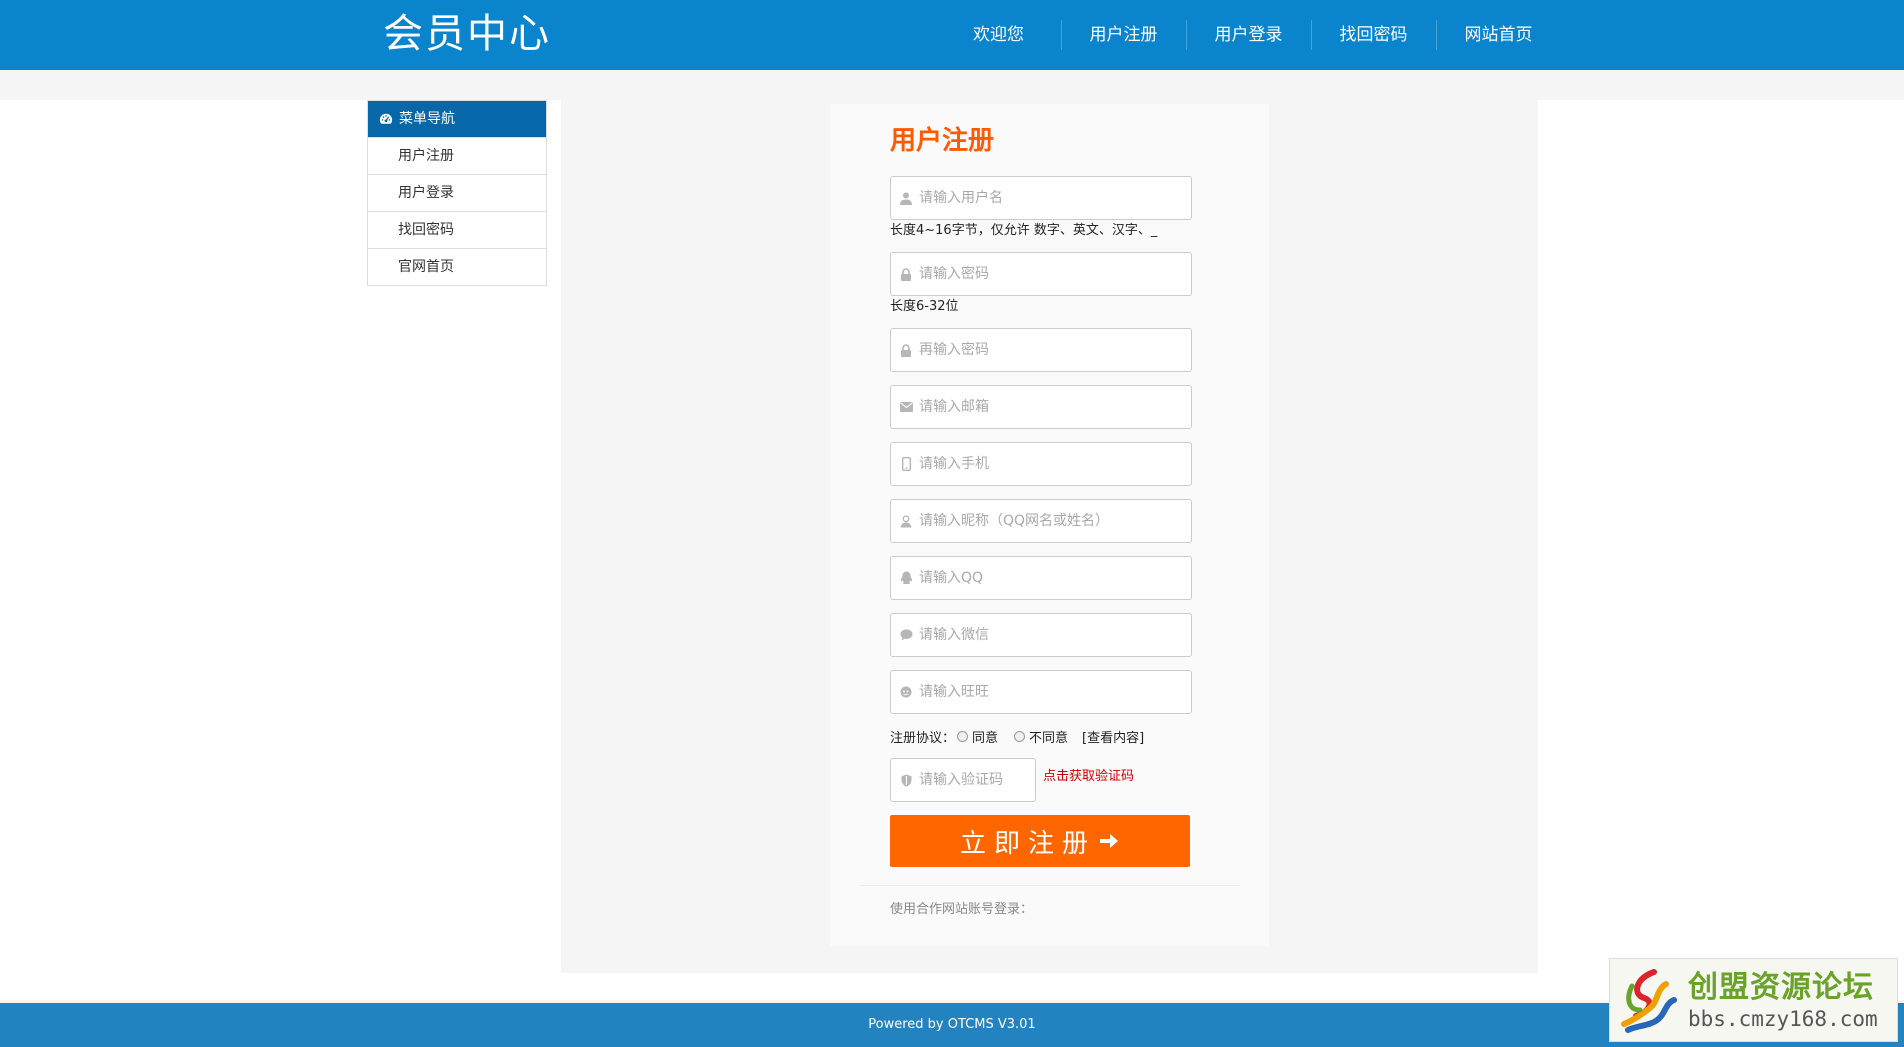 The width and height of the screenshot is (1904, 1047). Describe the element at coordinates (1049, 738) in the screenshot. I see `disagree-label: 不同意` at that location.